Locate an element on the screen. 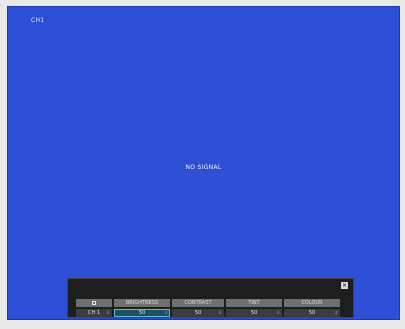  close-button: × is located at coordinates (344, 285).